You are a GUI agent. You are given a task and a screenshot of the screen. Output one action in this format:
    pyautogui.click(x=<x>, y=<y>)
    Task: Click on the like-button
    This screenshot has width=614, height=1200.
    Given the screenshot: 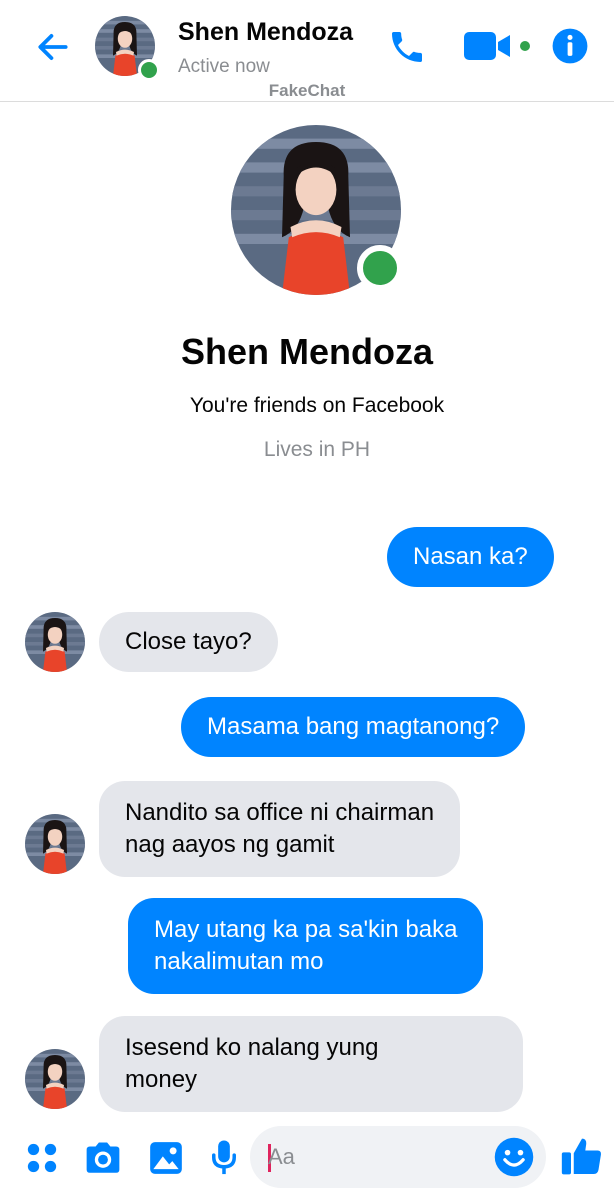 What is the action you would take?
    pyautogui.click(x=582, y=1156)
    